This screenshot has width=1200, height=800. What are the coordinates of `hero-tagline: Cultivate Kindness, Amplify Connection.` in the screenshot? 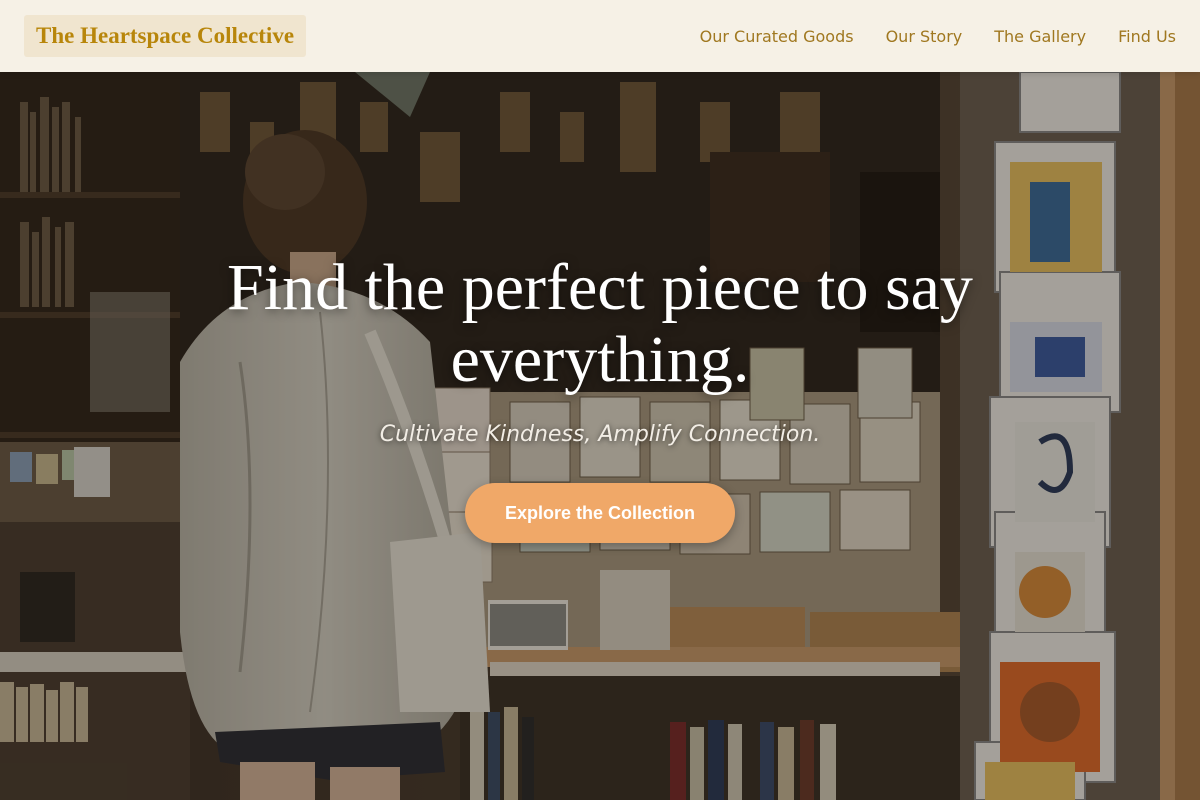 It's located at (600, 434).